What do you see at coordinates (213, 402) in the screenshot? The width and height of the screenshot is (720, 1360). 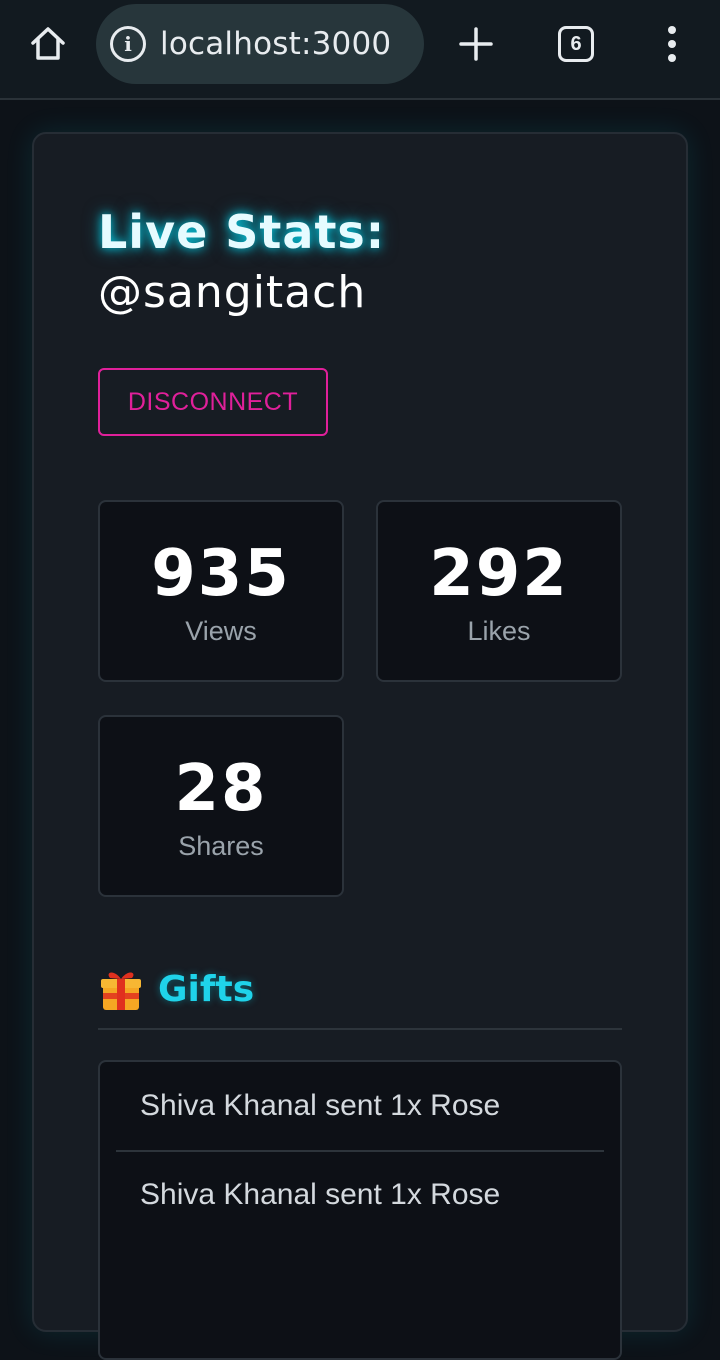 I see `disconnect-button: DISCONNECT` at bounding box center [213, 402].